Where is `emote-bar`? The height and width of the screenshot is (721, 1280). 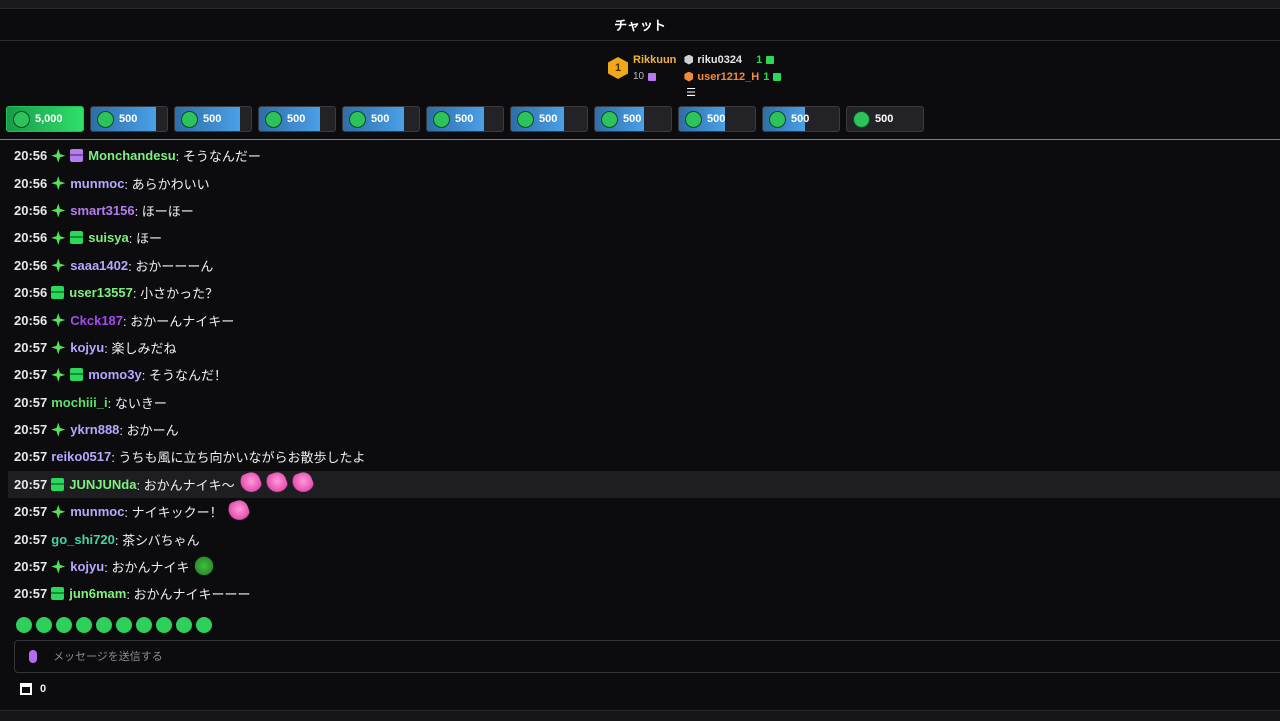 emote-bar is located at coordinates (114, 625).